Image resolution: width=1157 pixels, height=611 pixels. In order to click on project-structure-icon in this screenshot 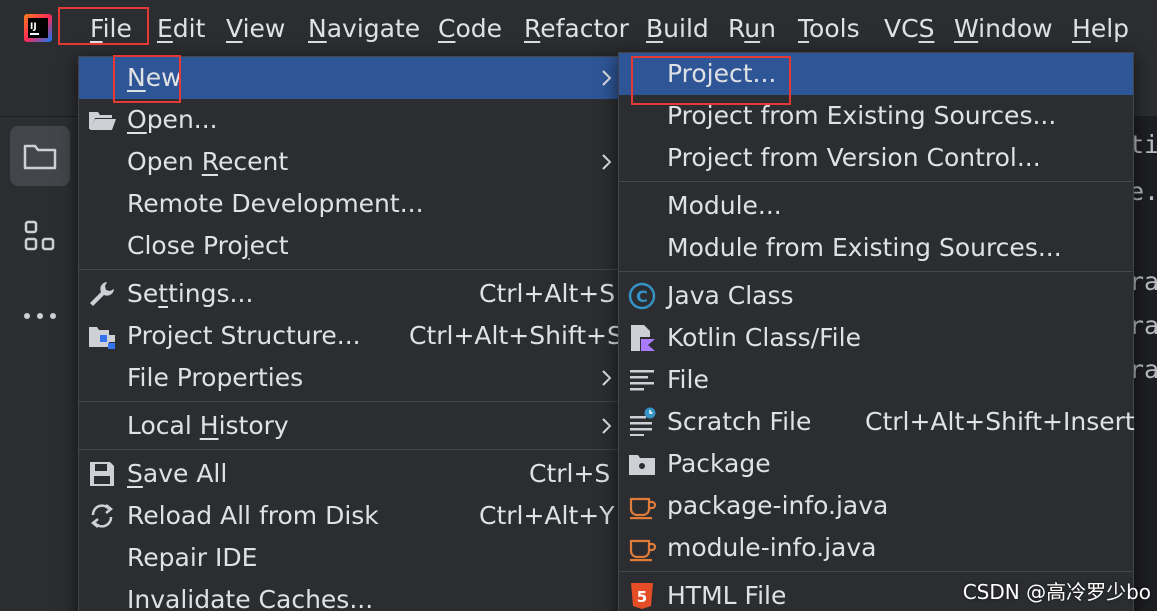, I will do `click(102, 338)`.